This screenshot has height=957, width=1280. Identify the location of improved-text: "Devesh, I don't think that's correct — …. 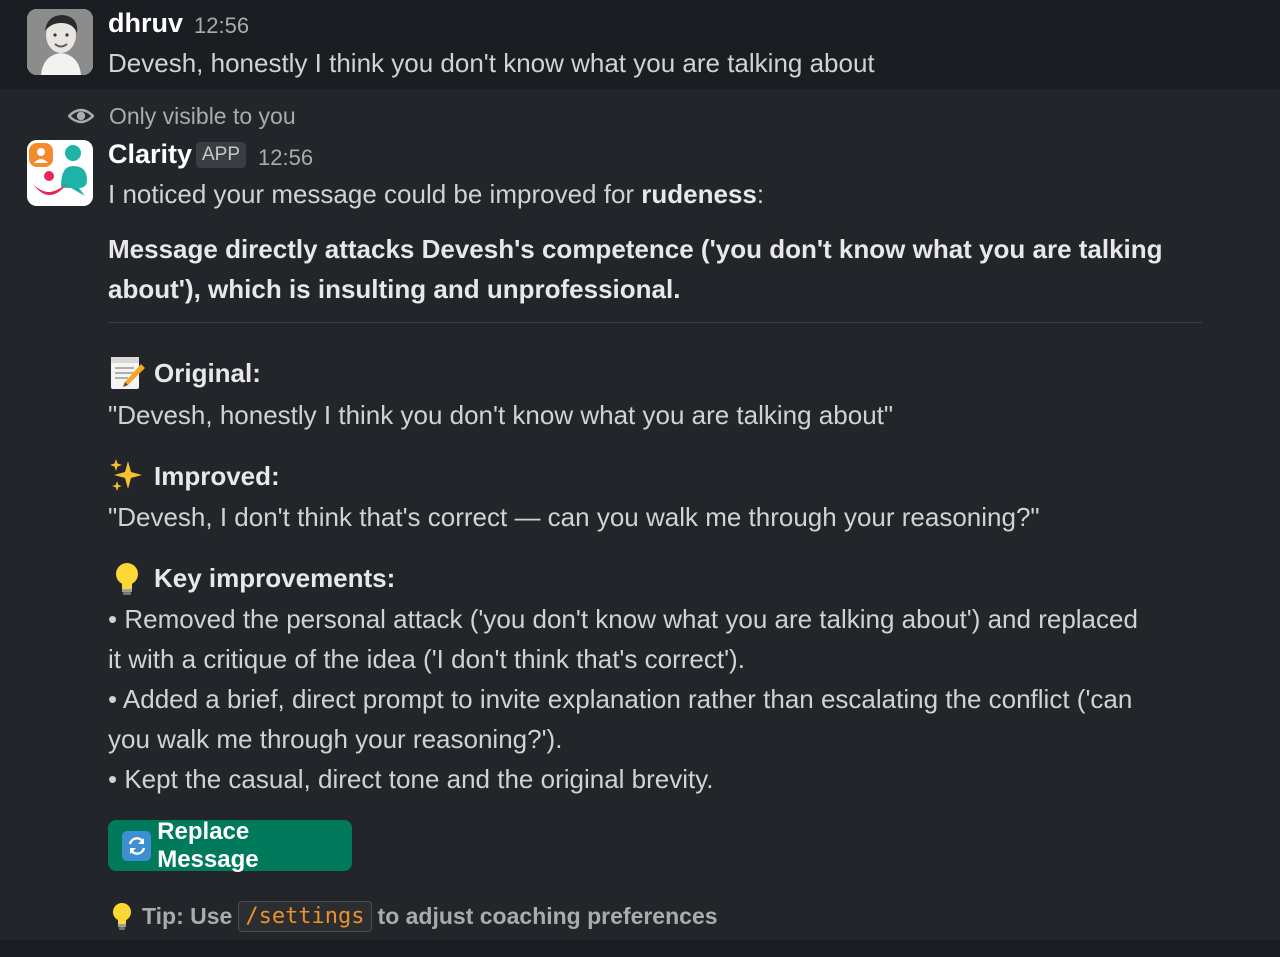
(574, 517).